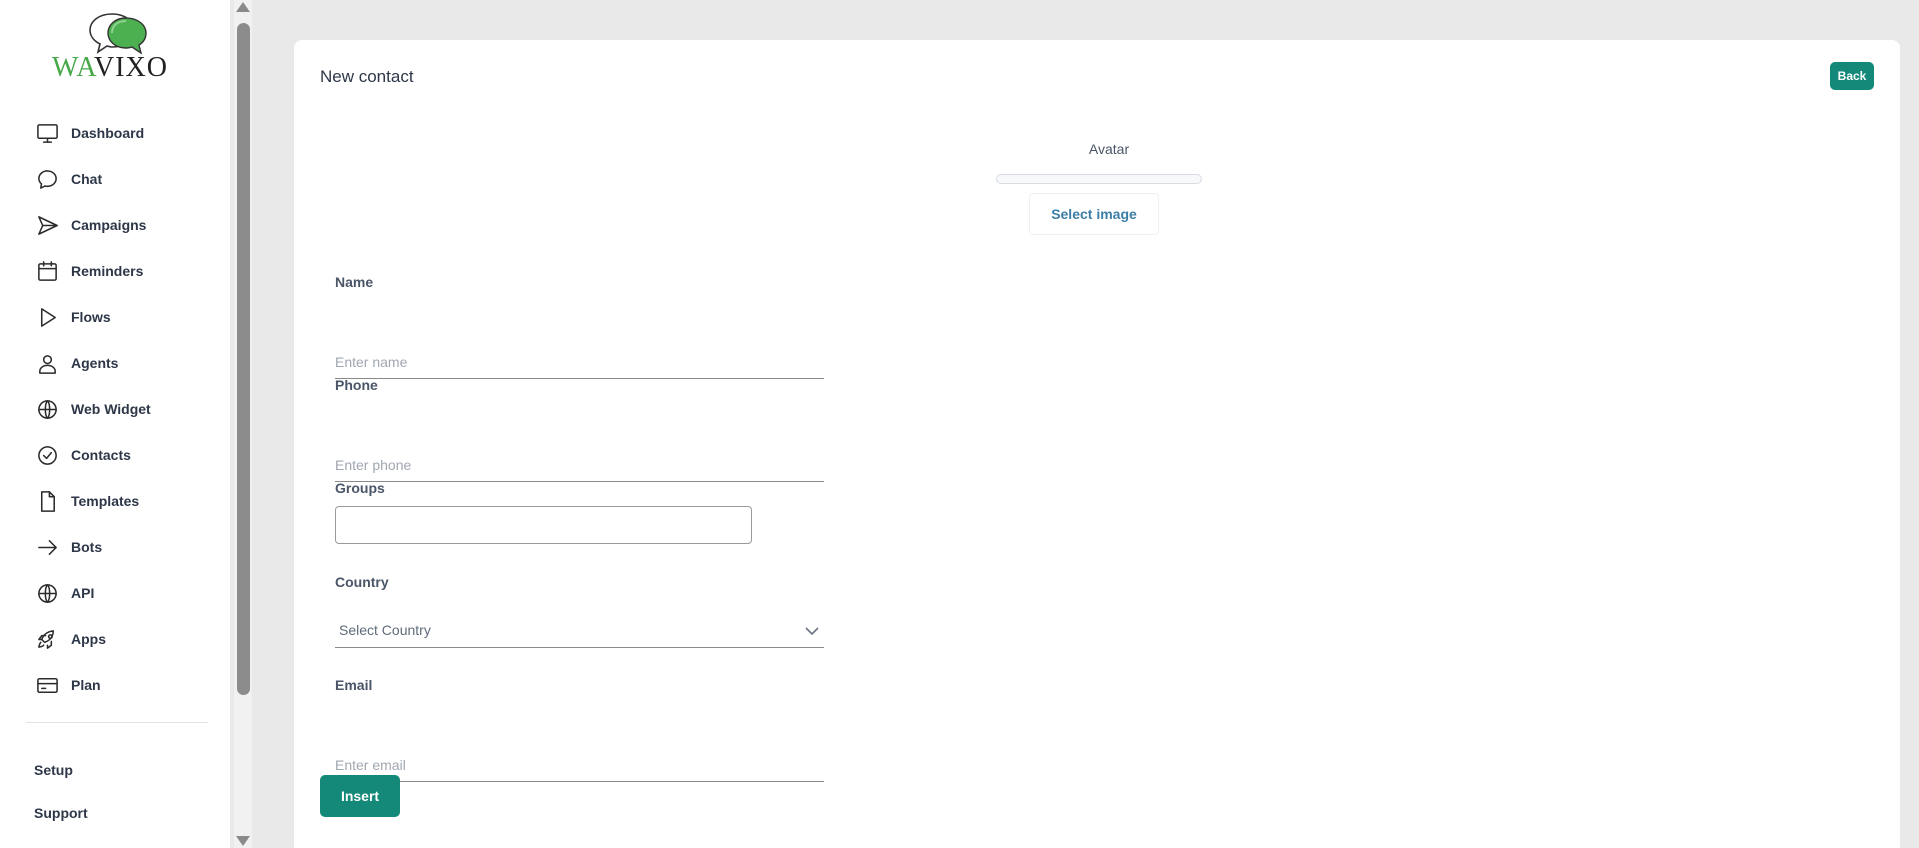 This screenshot has height=848, width=1919. Describe the element at coordinates (105, 501) in the screenshot. I see `sidebar-item-label: Templates` at that location.